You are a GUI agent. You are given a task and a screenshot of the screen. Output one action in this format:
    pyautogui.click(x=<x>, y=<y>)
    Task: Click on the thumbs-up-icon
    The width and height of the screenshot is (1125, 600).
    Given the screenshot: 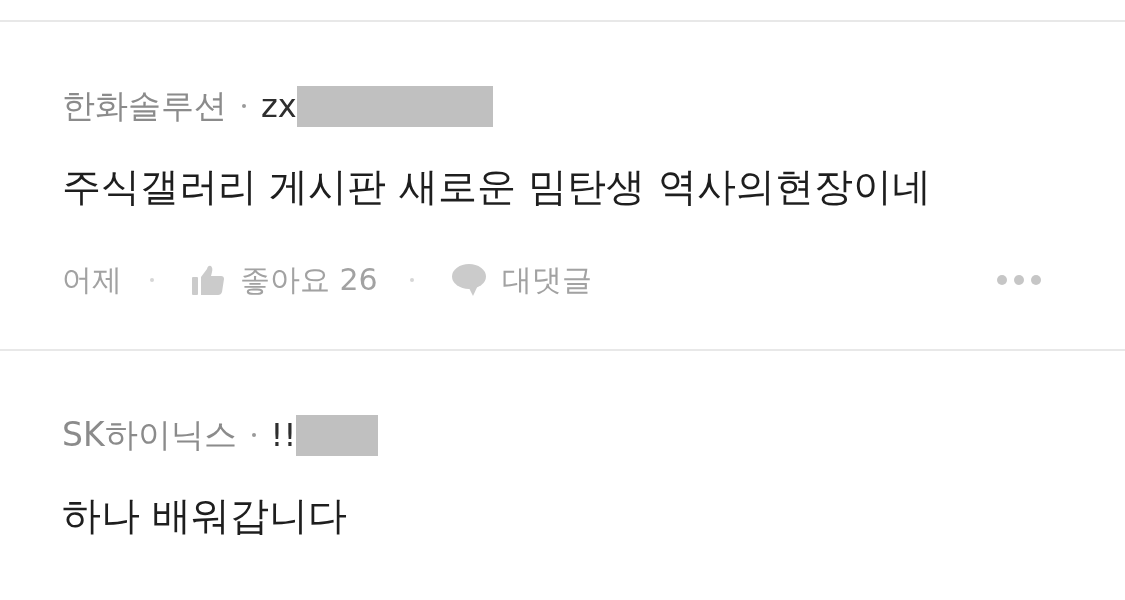 What is the action you would take?
    pyautogui.click(x=208, y=280)
    